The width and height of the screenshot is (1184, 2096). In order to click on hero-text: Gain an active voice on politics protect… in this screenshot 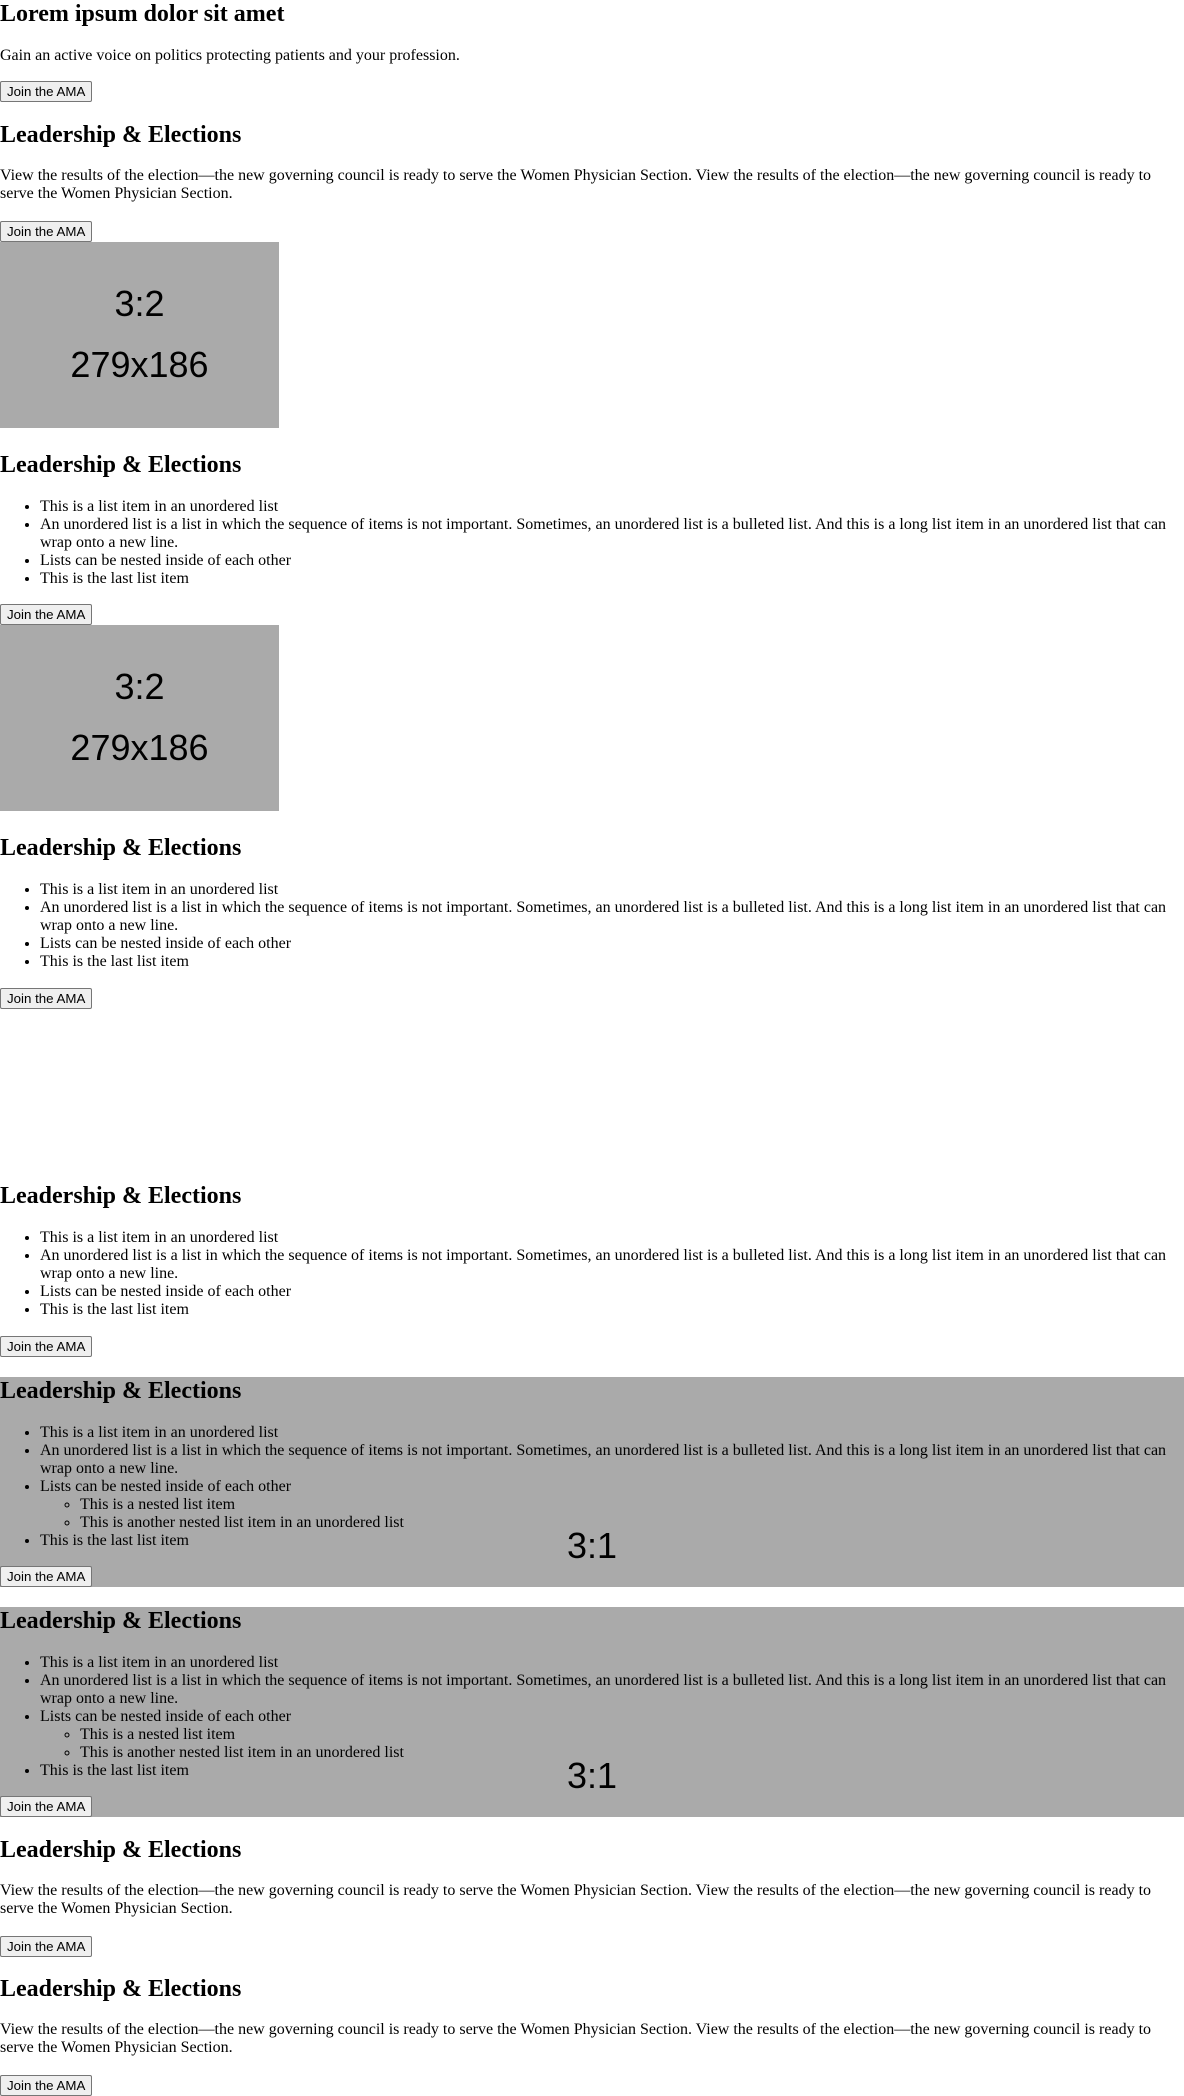, I will do `click(230, 55)`.